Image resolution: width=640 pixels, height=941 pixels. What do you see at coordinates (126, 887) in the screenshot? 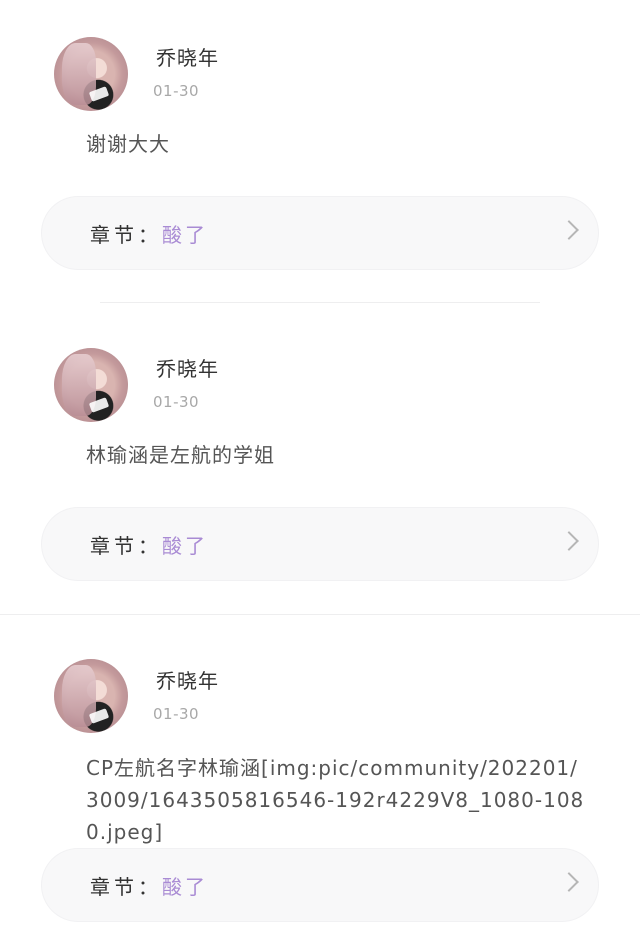
I see `chapter-label: 章节：` at bounding box center [126, 887].